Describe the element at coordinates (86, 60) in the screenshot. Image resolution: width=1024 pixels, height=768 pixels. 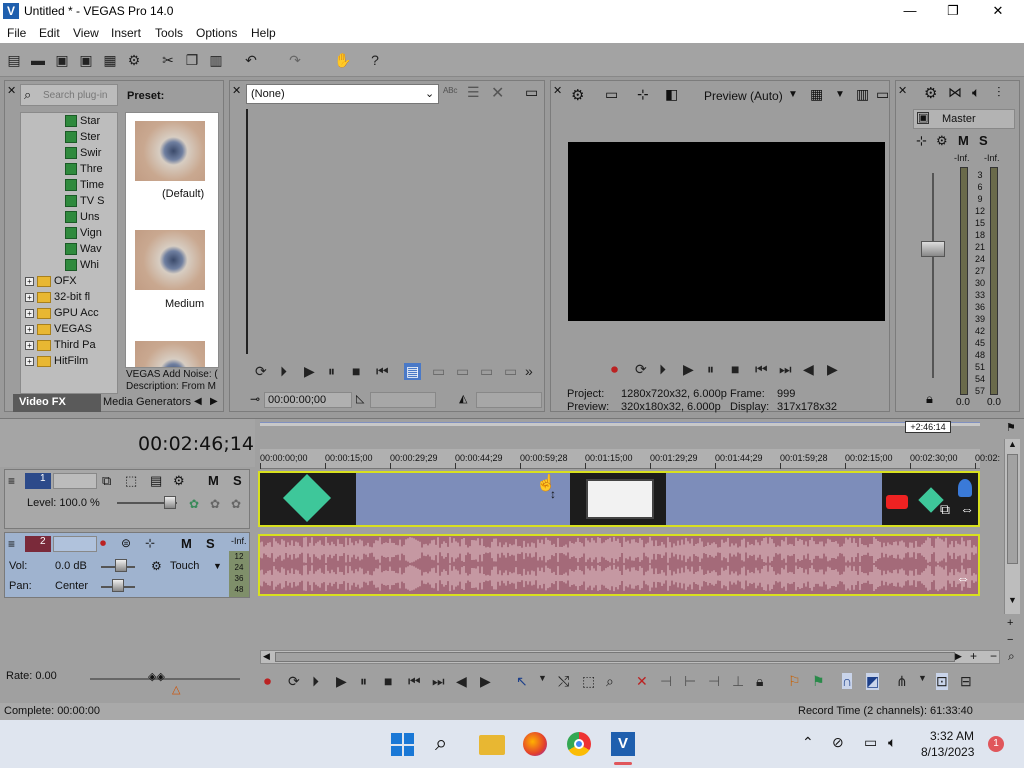
I see `save-as-icon: ▣` at that location.